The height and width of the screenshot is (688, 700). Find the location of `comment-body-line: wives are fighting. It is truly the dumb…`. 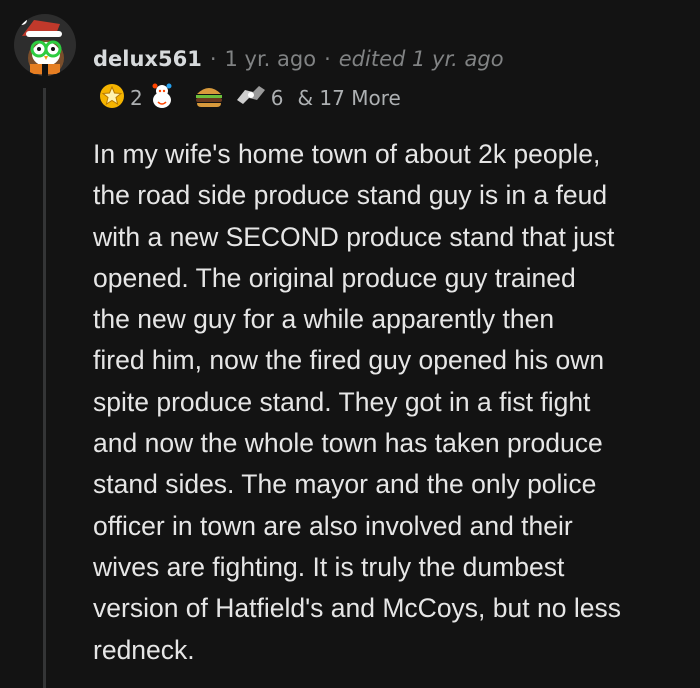

comment-body-line: wives are fighting. It is truly the dumb… is located at coordinates (329, 566).